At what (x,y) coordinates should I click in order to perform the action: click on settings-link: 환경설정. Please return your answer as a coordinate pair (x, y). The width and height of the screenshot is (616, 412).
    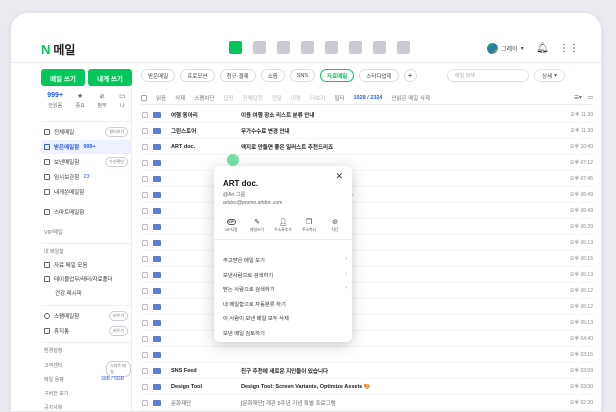
    Looking at the image, I should click on (53, 350).